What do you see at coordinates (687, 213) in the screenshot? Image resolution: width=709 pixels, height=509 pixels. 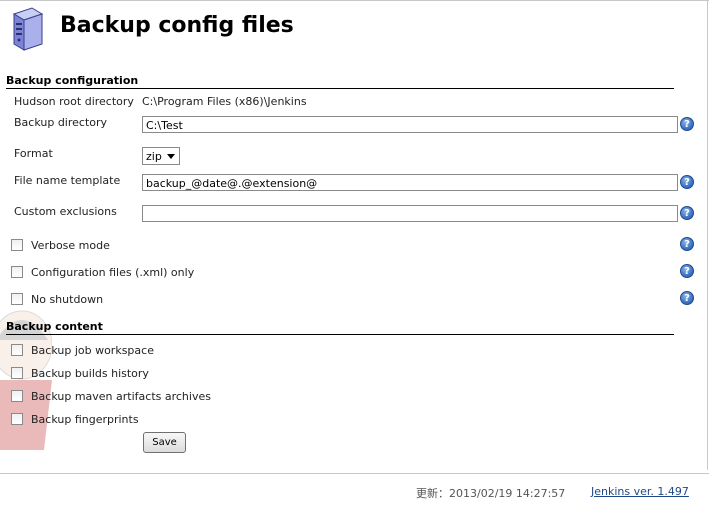 I see `help-icon-custom-exclusions: ?` at bounding box center [687, 213].